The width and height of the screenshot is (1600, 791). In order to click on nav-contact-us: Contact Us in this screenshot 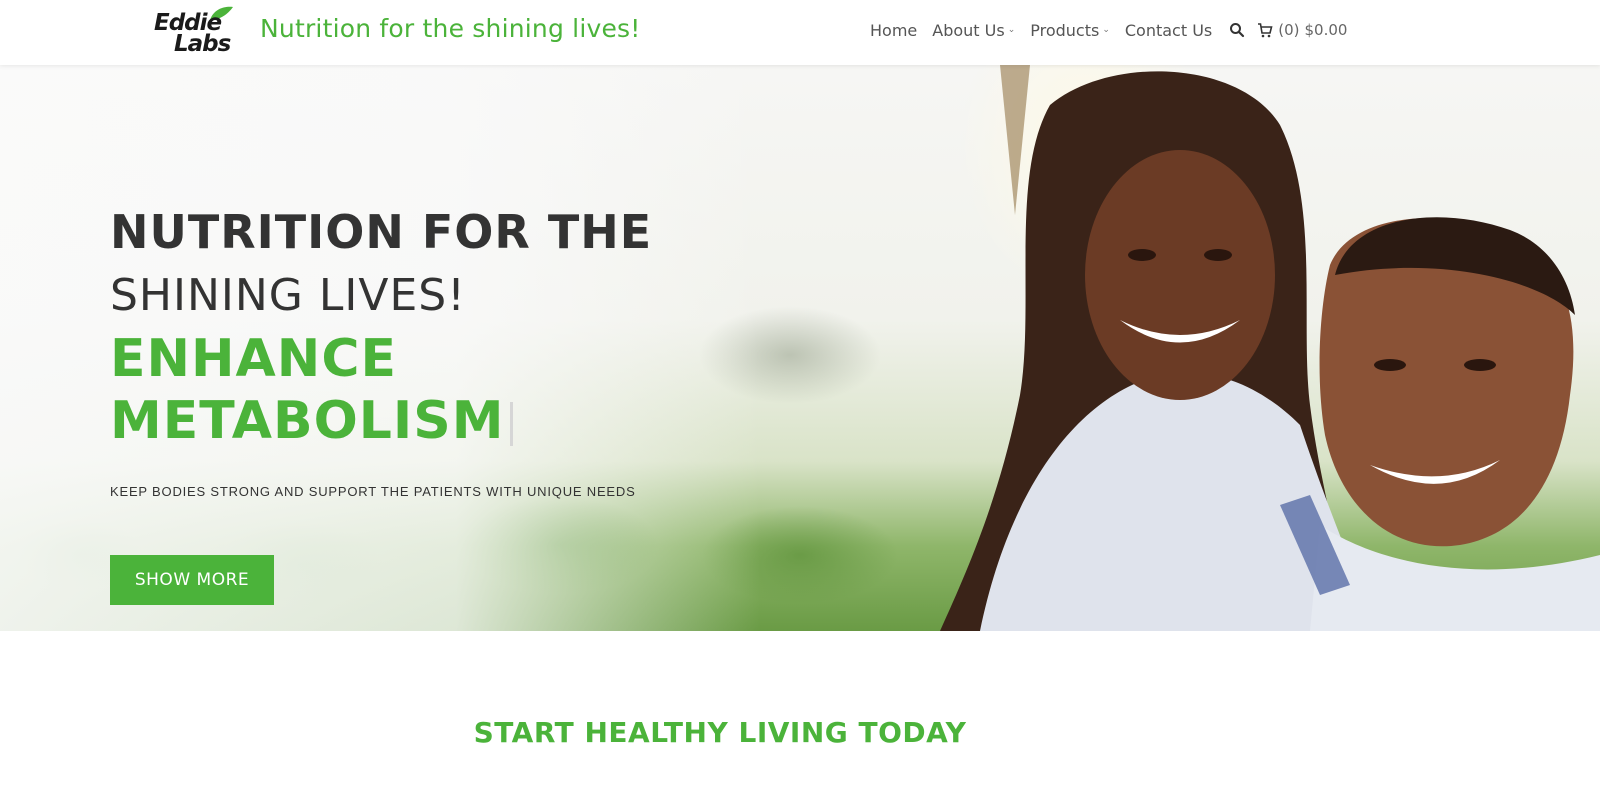, I will do `click(1168, 30)`.